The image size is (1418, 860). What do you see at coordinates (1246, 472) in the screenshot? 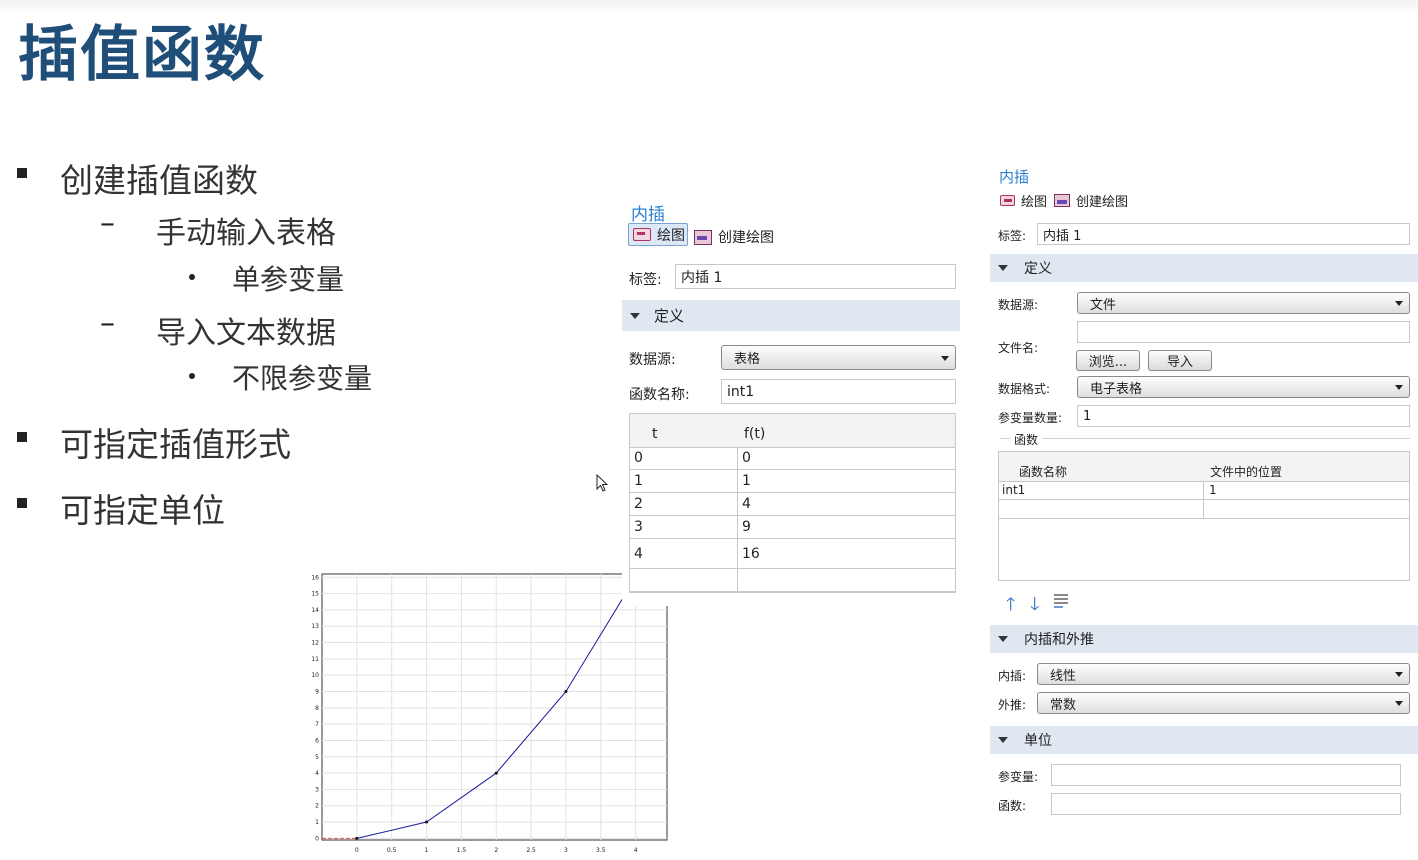
I see `column-header-position: 文件中的位置` at bounding box center [1246, 472].